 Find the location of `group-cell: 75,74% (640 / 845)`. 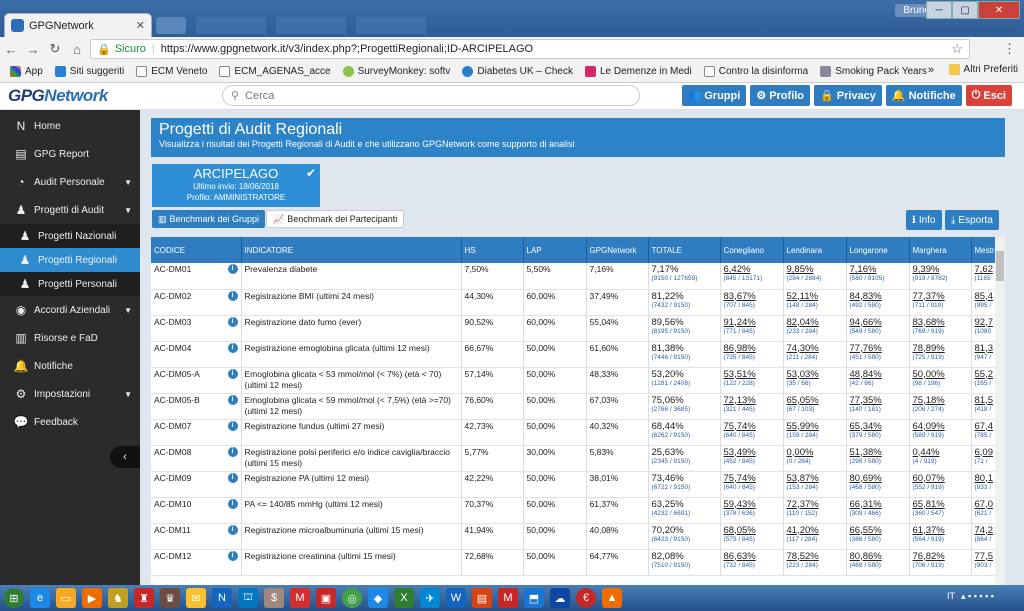

group-cell: 75,74% (640 / 845) is located at coordinates (752, 432).